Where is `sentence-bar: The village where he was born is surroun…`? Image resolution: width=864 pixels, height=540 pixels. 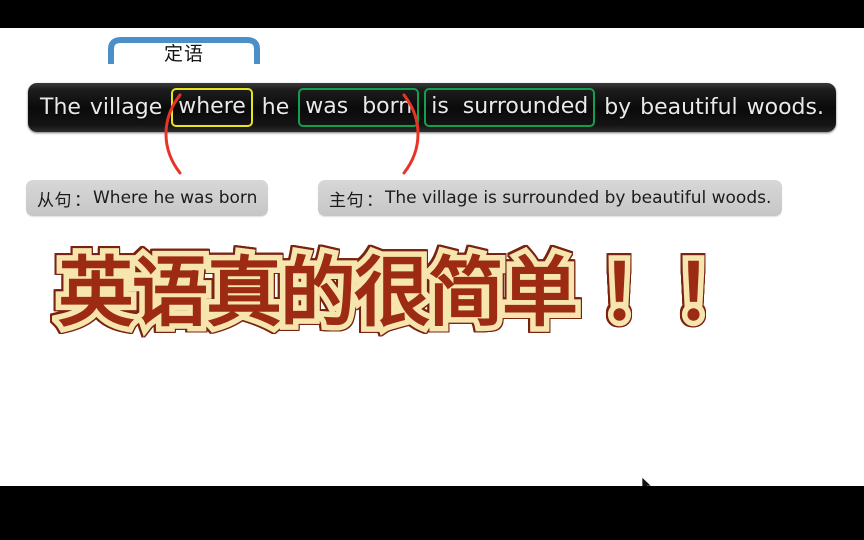 sentence-bar: The village where he was born is surroun… is located at coordinates (432, 107).